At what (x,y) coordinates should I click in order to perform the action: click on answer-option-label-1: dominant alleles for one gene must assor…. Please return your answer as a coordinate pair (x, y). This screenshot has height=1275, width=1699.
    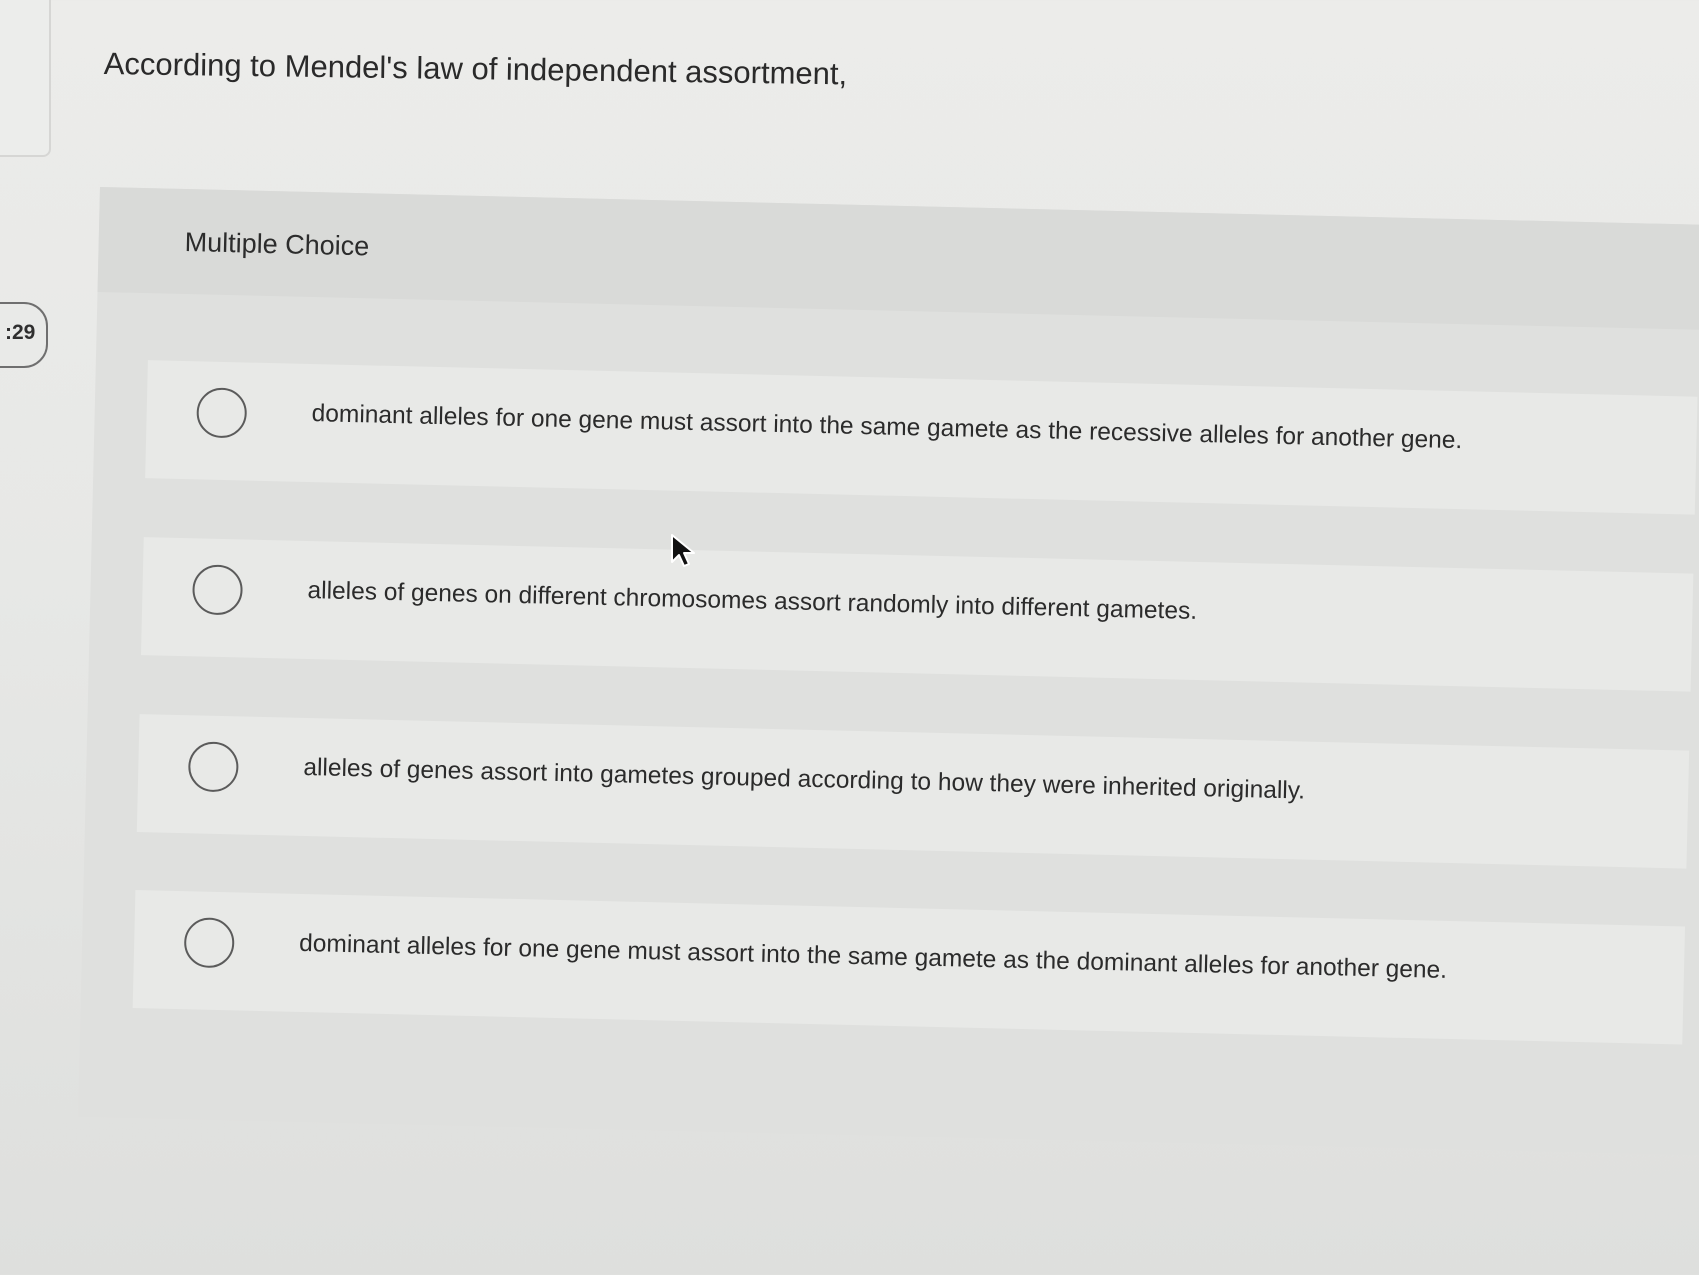
    Looking at the image, I should click on (886, 427).